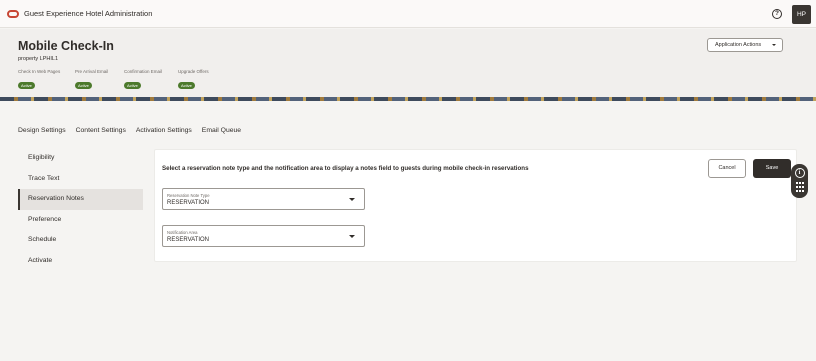  What do you see at coordinates (799, 187) in the screenshot?
I see `grid-icon` at bounding box center [799, 187].